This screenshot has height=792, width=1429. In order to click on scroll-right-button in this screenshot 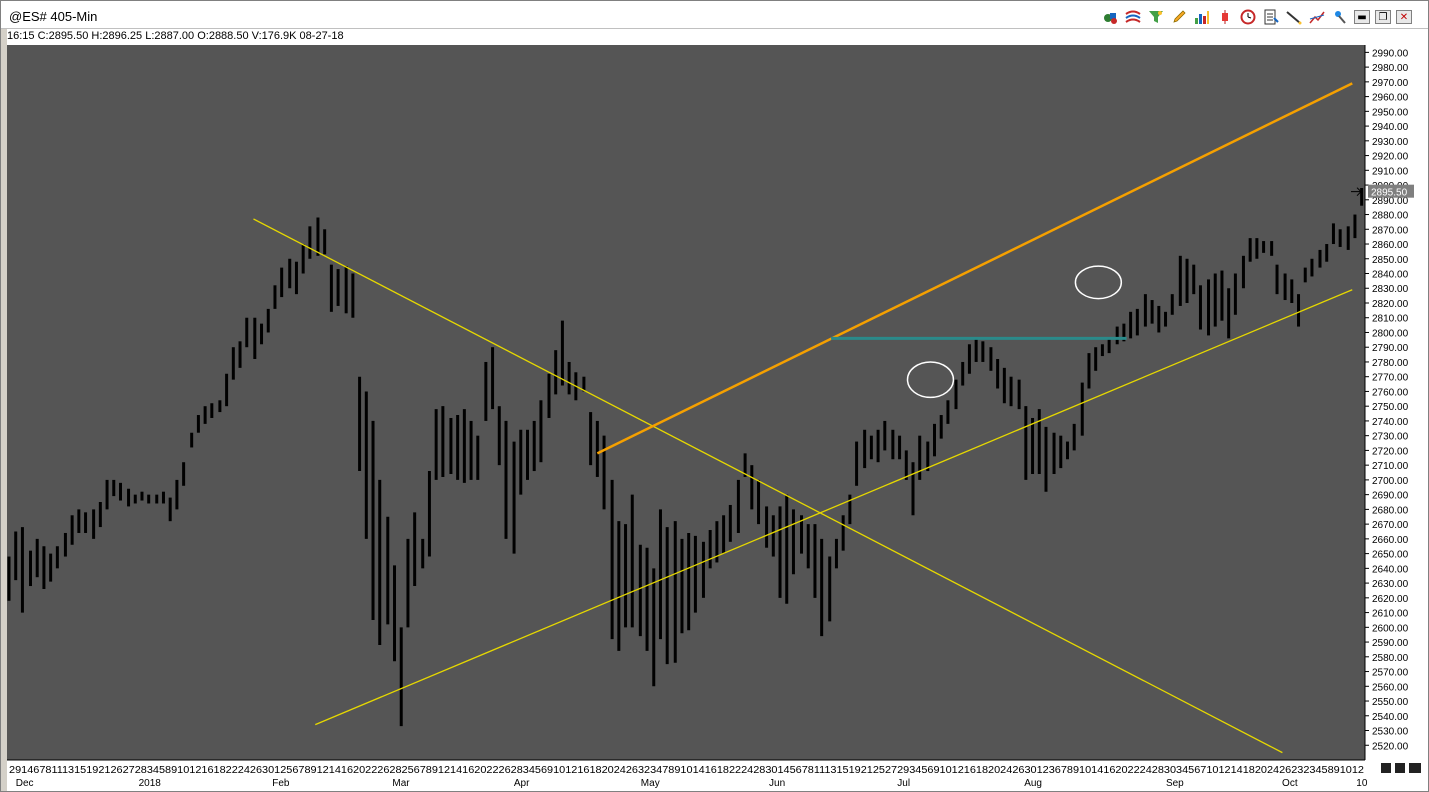, I will do `click(1400, 768)`.